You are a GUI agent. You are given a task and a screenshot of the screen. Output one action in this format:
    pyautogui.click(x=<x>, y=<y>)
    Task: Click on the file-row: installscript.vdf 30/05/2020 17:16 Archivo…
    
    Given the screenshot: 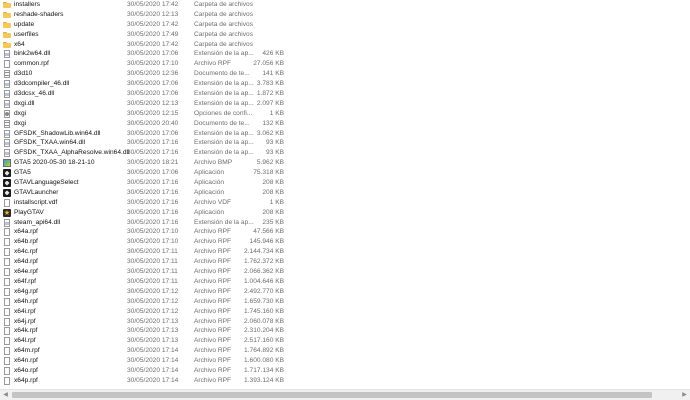 What is the action you would take?
    pyautogui.click(x=345, y=203)
    